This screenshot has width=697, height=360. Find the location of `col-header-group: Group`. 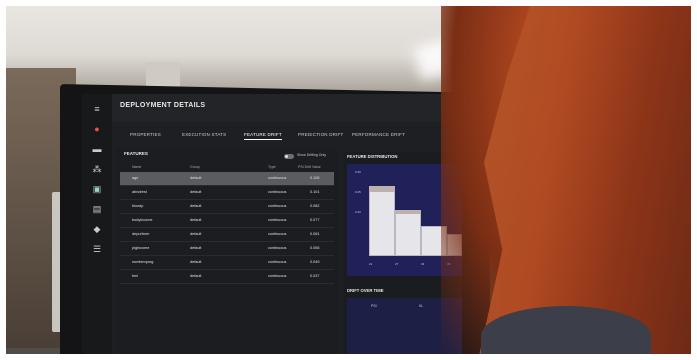

col-header-group: Group is located at coordinates (195, 167).